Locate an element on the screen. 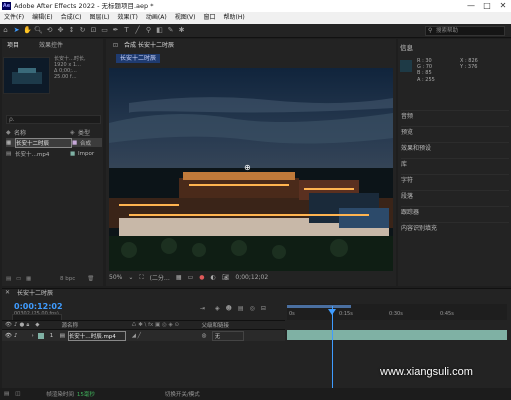  menu-view: 视图(V) is located at coordinates (185, 18).